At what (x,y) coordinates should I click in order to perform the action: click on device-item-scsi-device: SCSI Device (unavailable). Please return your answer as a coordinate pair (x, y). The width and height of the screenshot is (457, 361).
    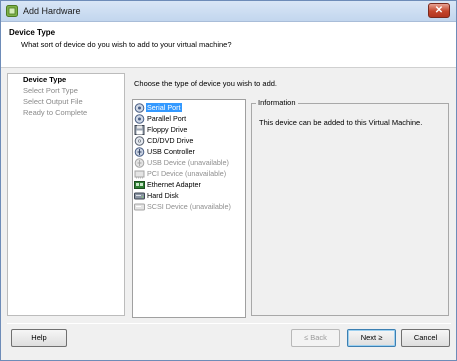
    Looking at the image, I should click on (182, 206).